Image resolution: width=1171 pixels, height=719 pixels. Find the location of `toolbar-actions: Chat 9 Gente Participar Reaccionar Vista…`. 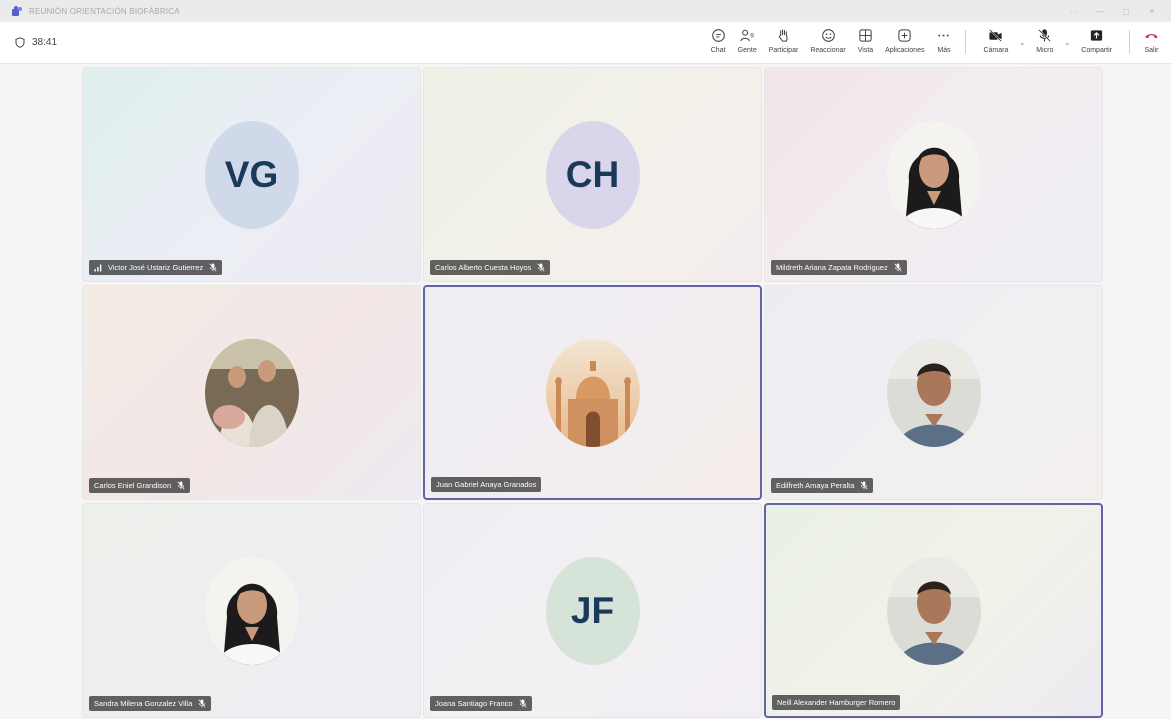

toolbar-actions: Chat 9 Gente Participar Reaccionar Vista… is located at coordinates (935, 43).